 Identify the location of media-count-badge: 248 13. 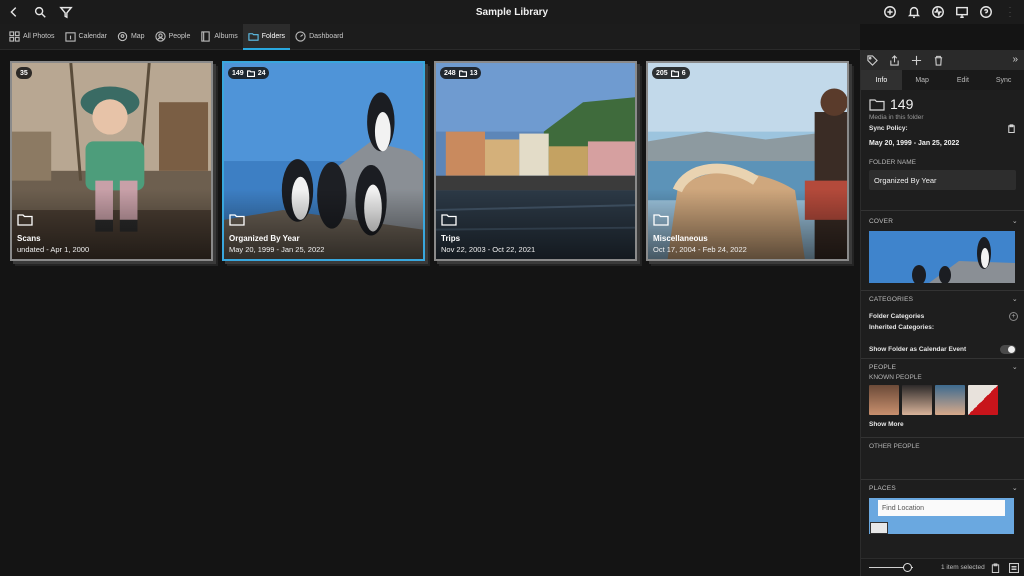
(461, 73).